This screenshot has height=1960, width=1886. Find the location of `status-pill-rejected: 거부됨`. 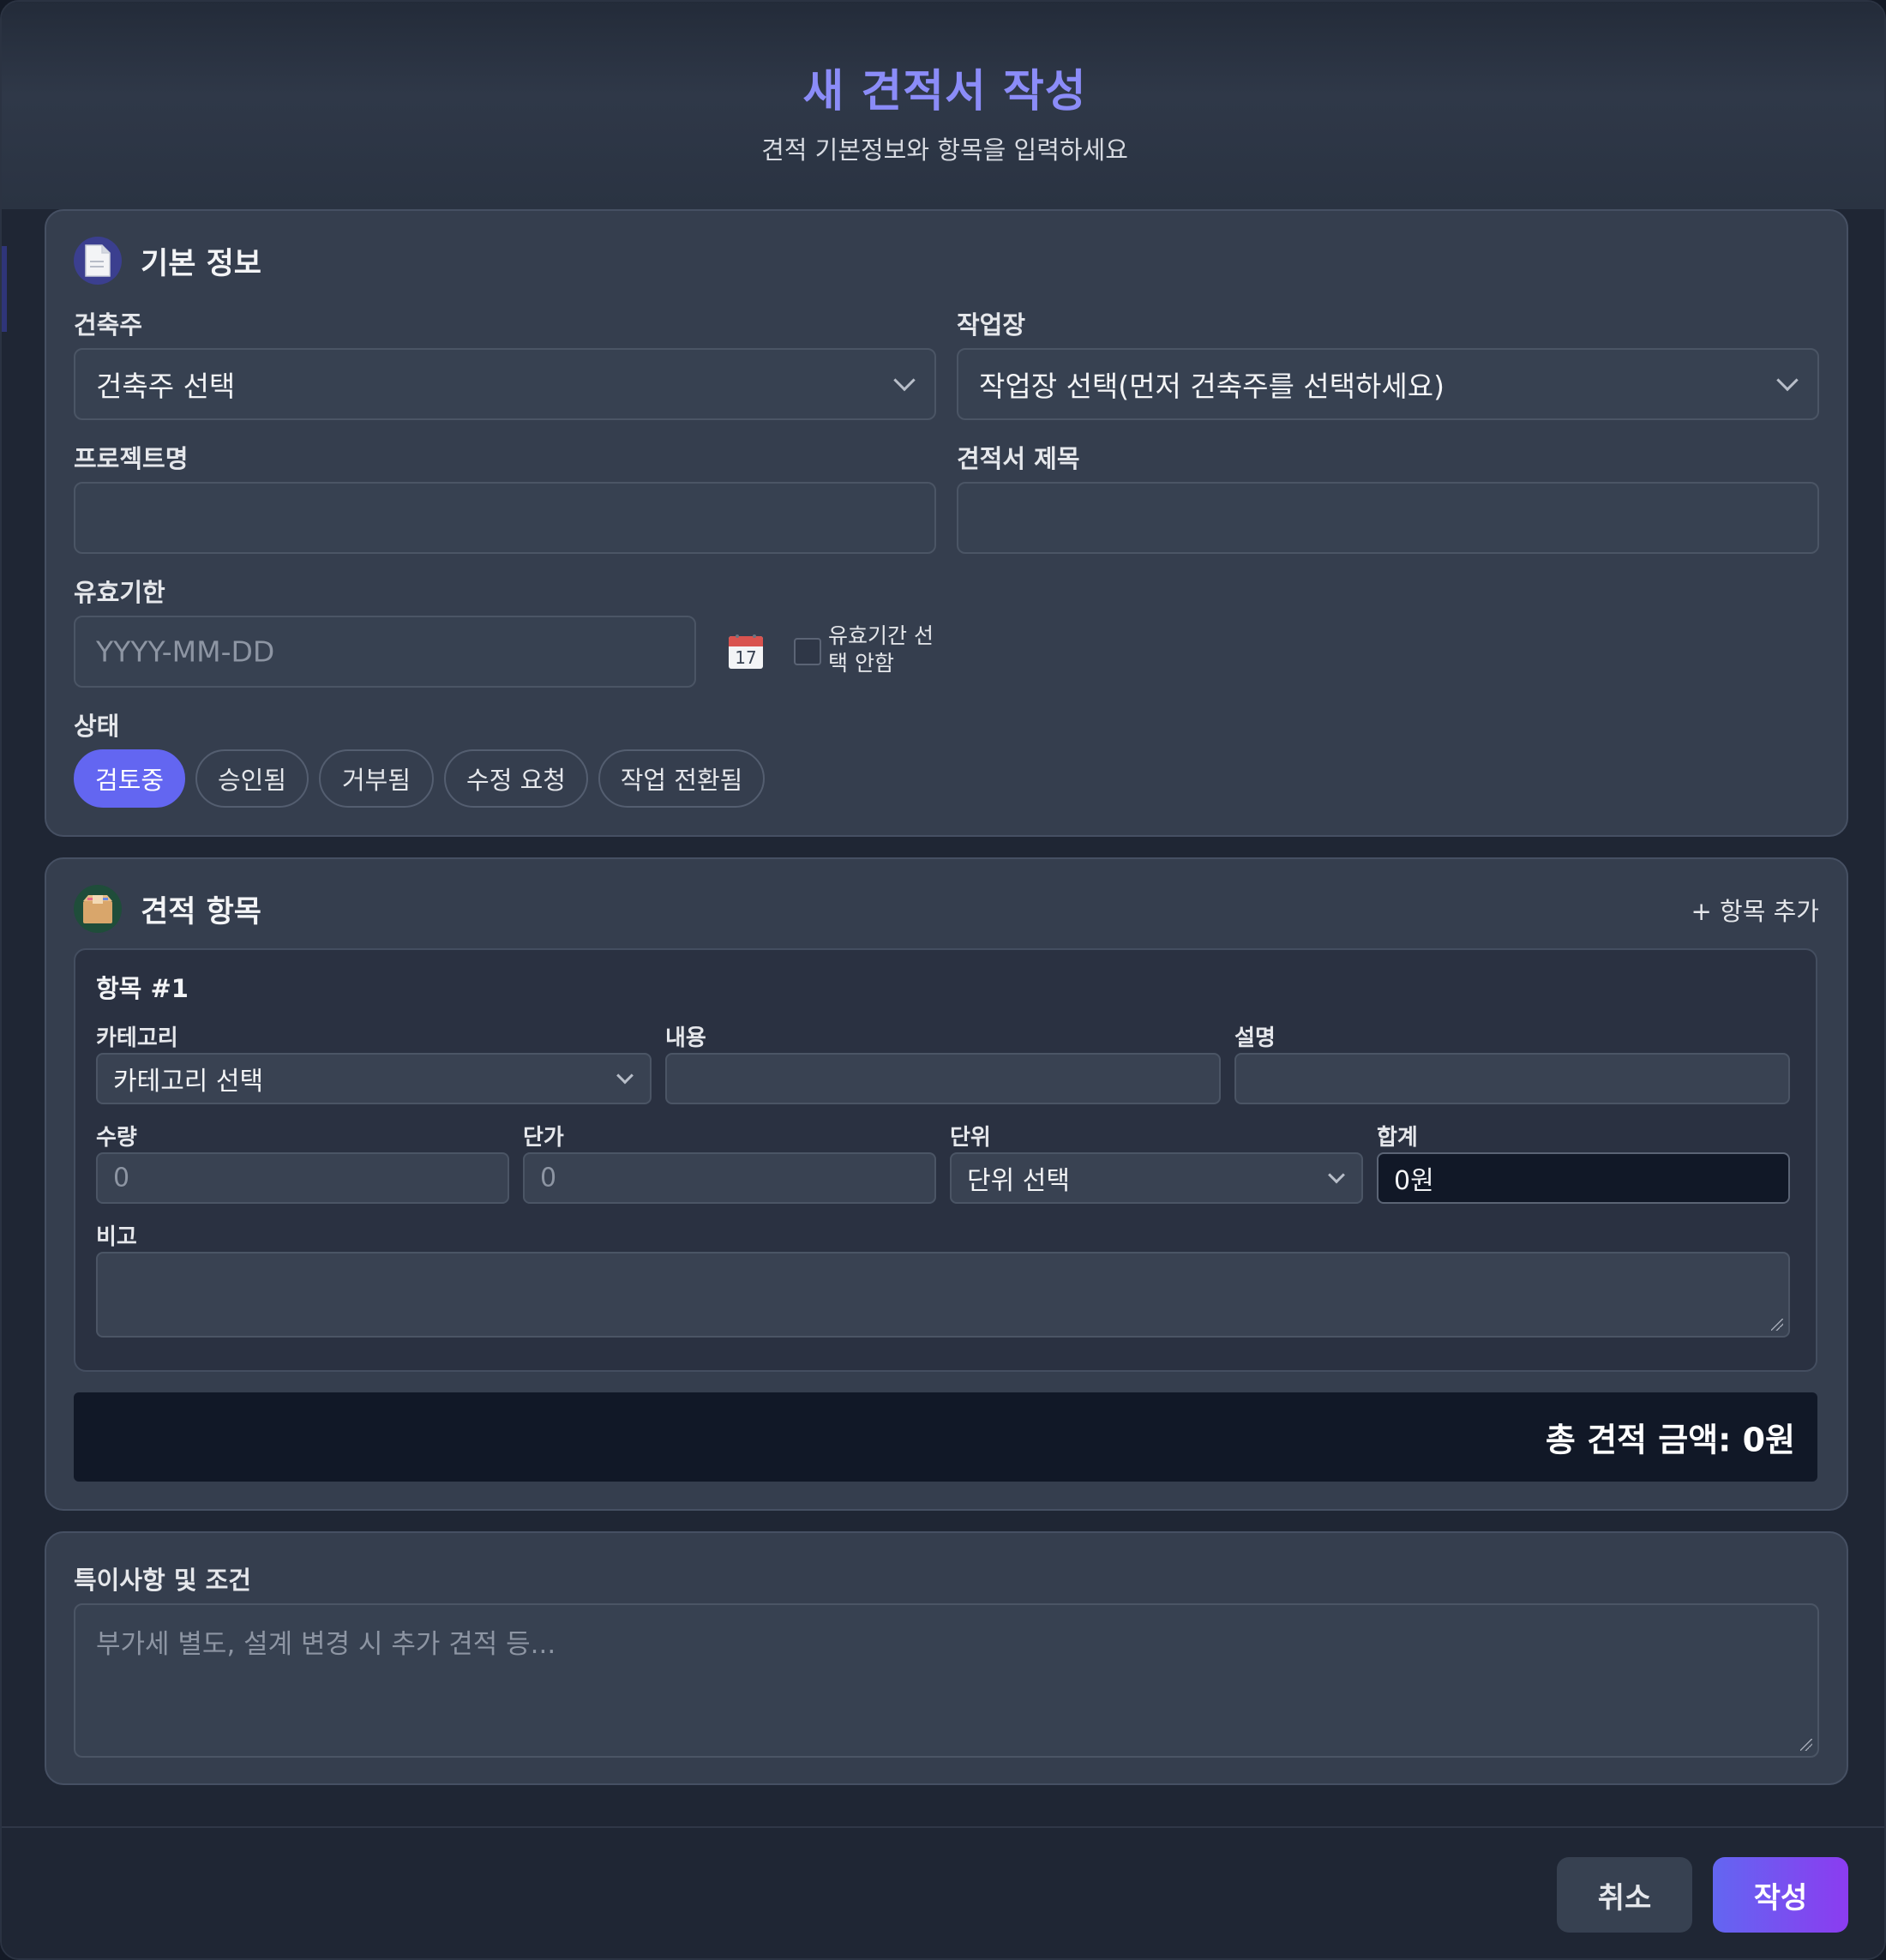

status-pill-rejected: 거부됨 is located at coordinates (376, 779).